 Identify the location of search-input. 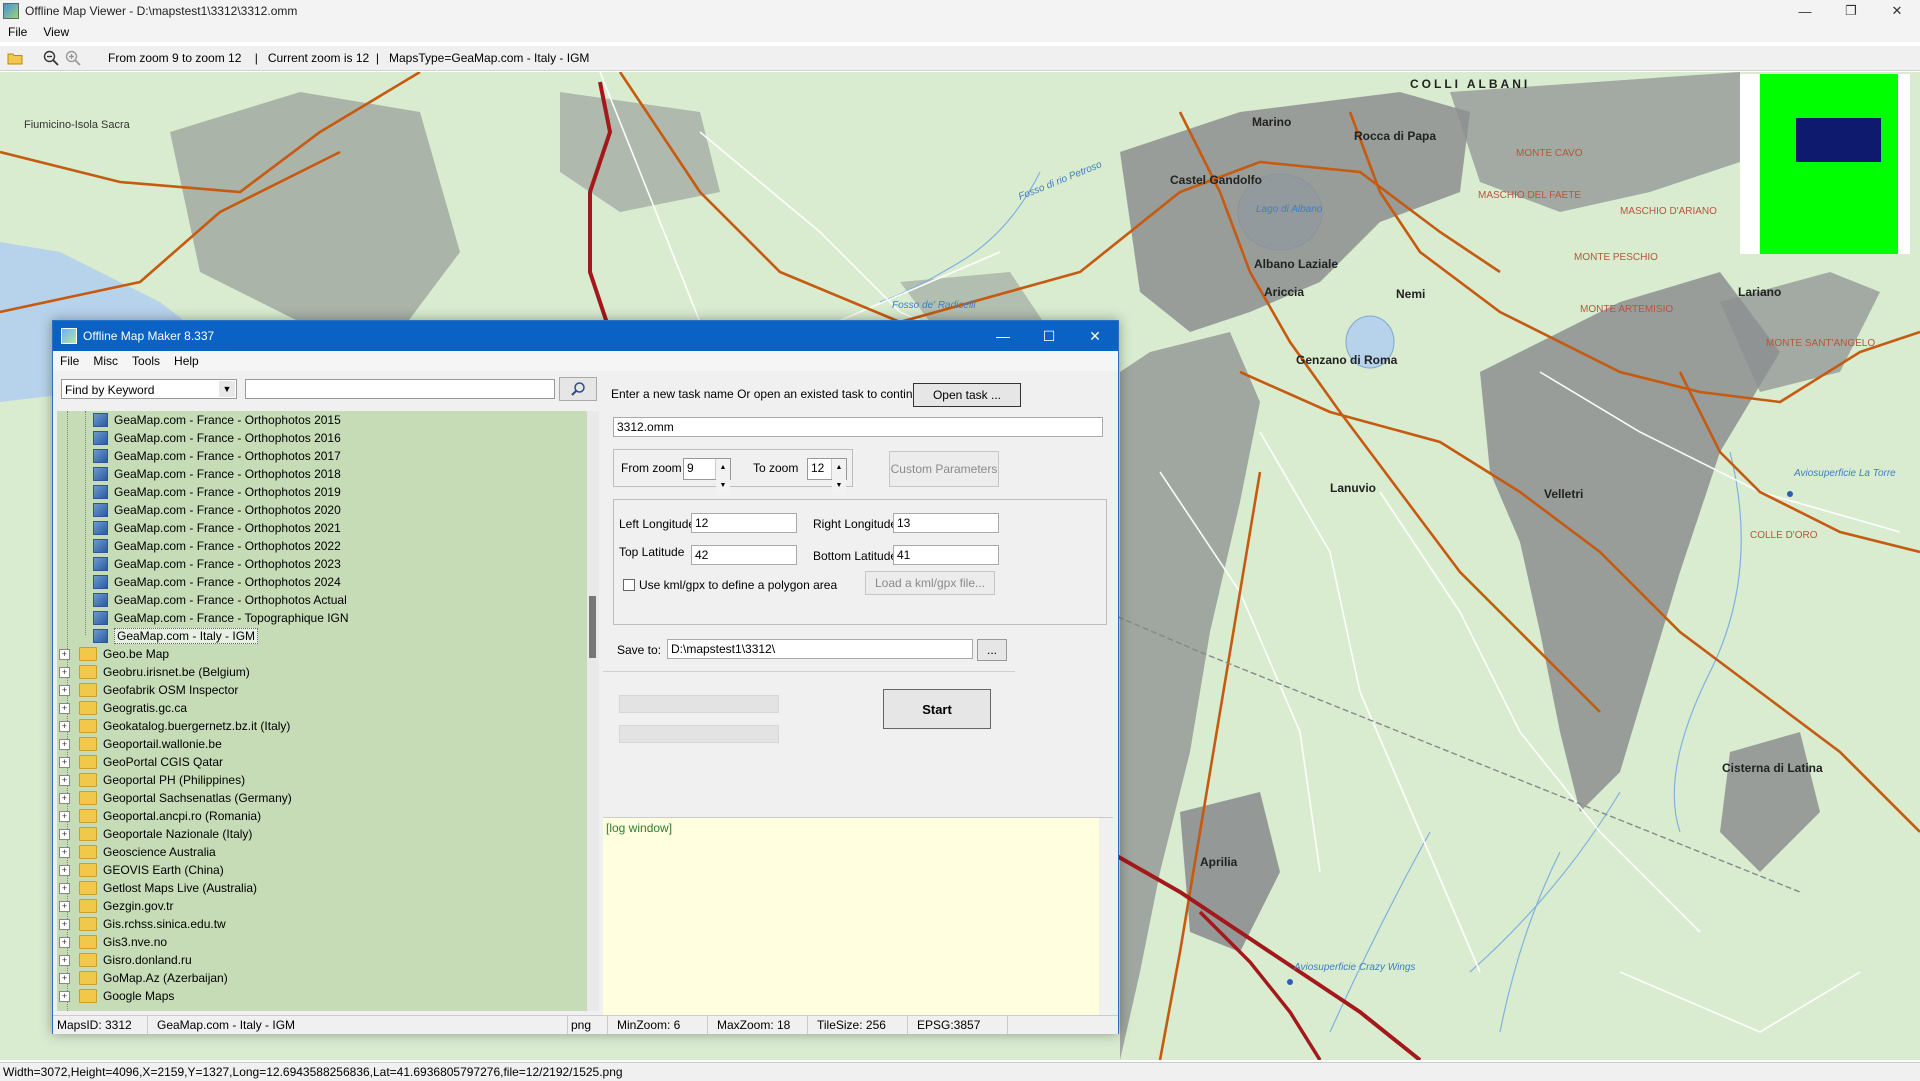
(400, 389).